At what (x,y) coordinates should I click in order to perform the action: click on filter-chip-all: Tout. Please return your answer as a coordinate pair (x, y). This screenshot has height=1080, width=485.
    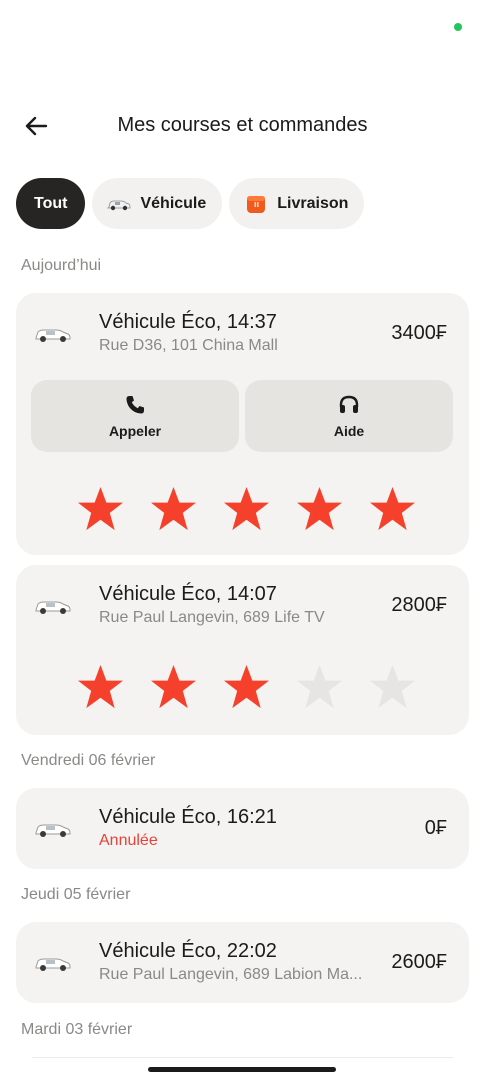
    Looking at the image, I should click on (51, 203).